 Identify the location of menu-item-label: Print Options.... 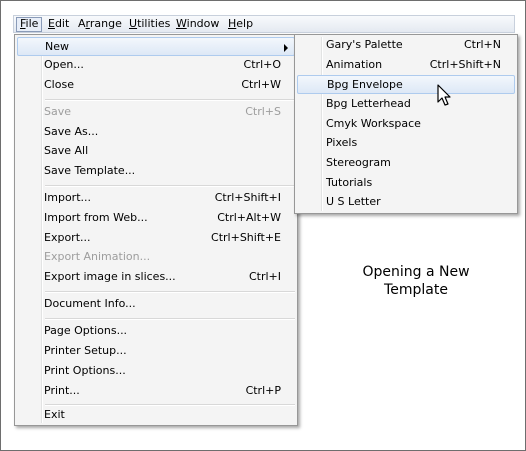
(85, 370).